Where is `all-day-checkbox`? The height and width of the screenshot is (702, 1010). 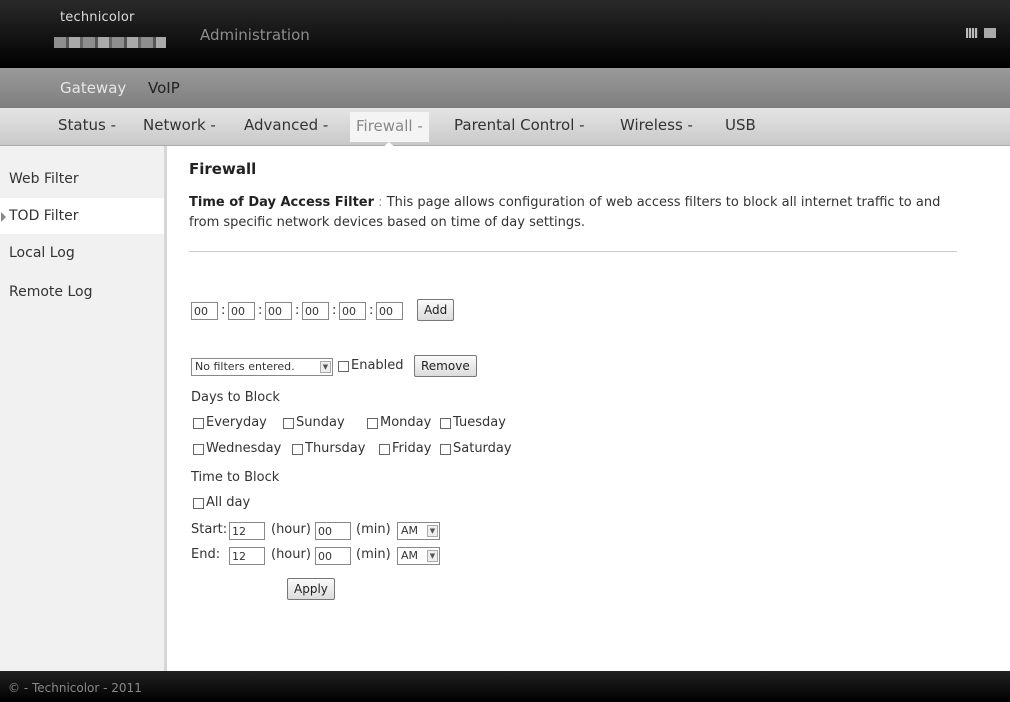 all-day-checkbox is located at coordinates (198, 503).